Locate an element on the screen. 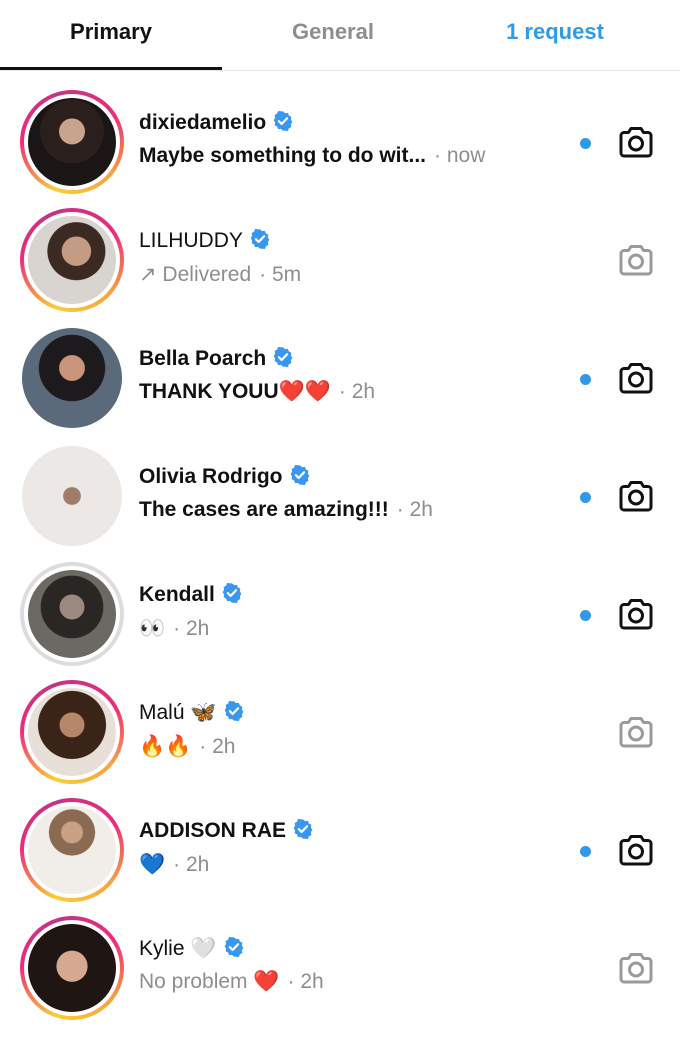 The width and height of the screenshot is (680, 1037). conversation-row: Bella Poarch THANK YOUU❤️❤️ · 2h is located at coordinates (340, 367).